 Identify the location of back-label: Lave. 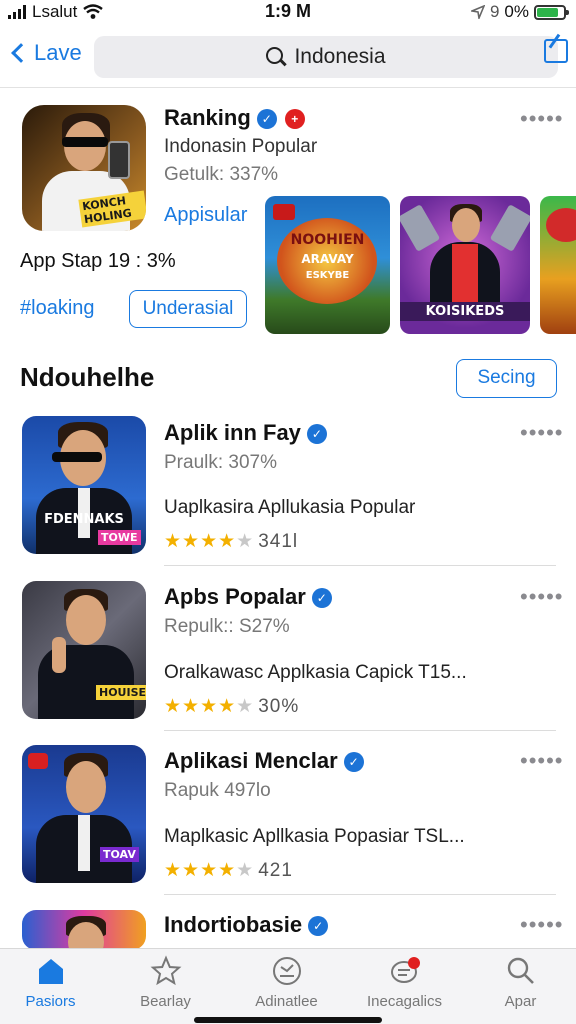
(58, 52).